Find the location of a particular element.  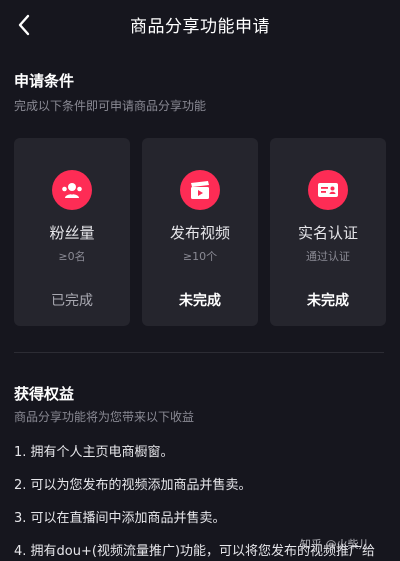

benefit-item: 2. 可以为您发布的视频添加商品并售卖。 is located at coordinates (133, 485).